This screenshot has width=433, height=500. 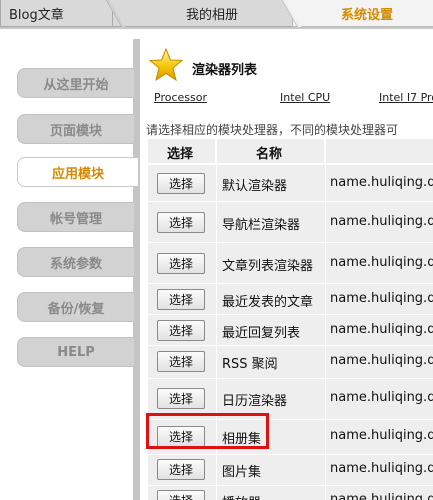 I want to click on instruction-text: 请选择相应的模块处理器，不同的模块处理器可, so click(x=272, y=130).